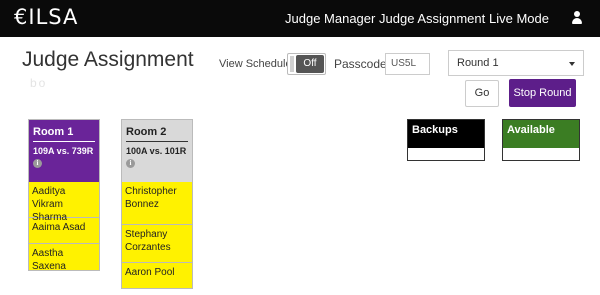 The width and height of the screenshot is (600, 295). What do you see at coordinates (64, 257) in the screenshot?
I see `judge-item: Aastha Saxena` at bounding box center [64, 257].